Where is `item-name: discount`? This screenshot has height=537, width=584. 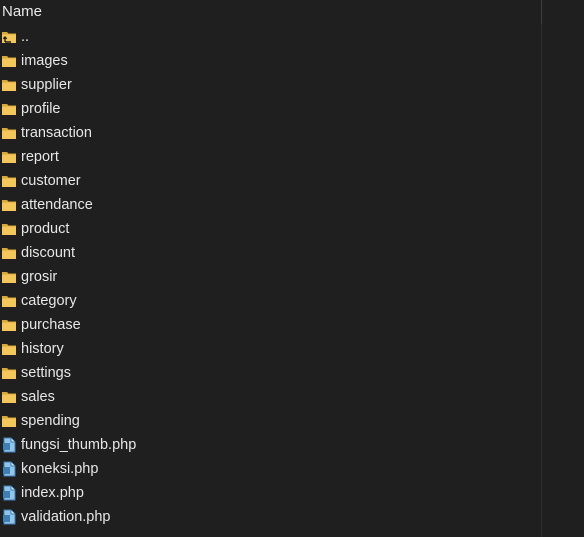
item-name: discount is located at coordinates (48, 253).